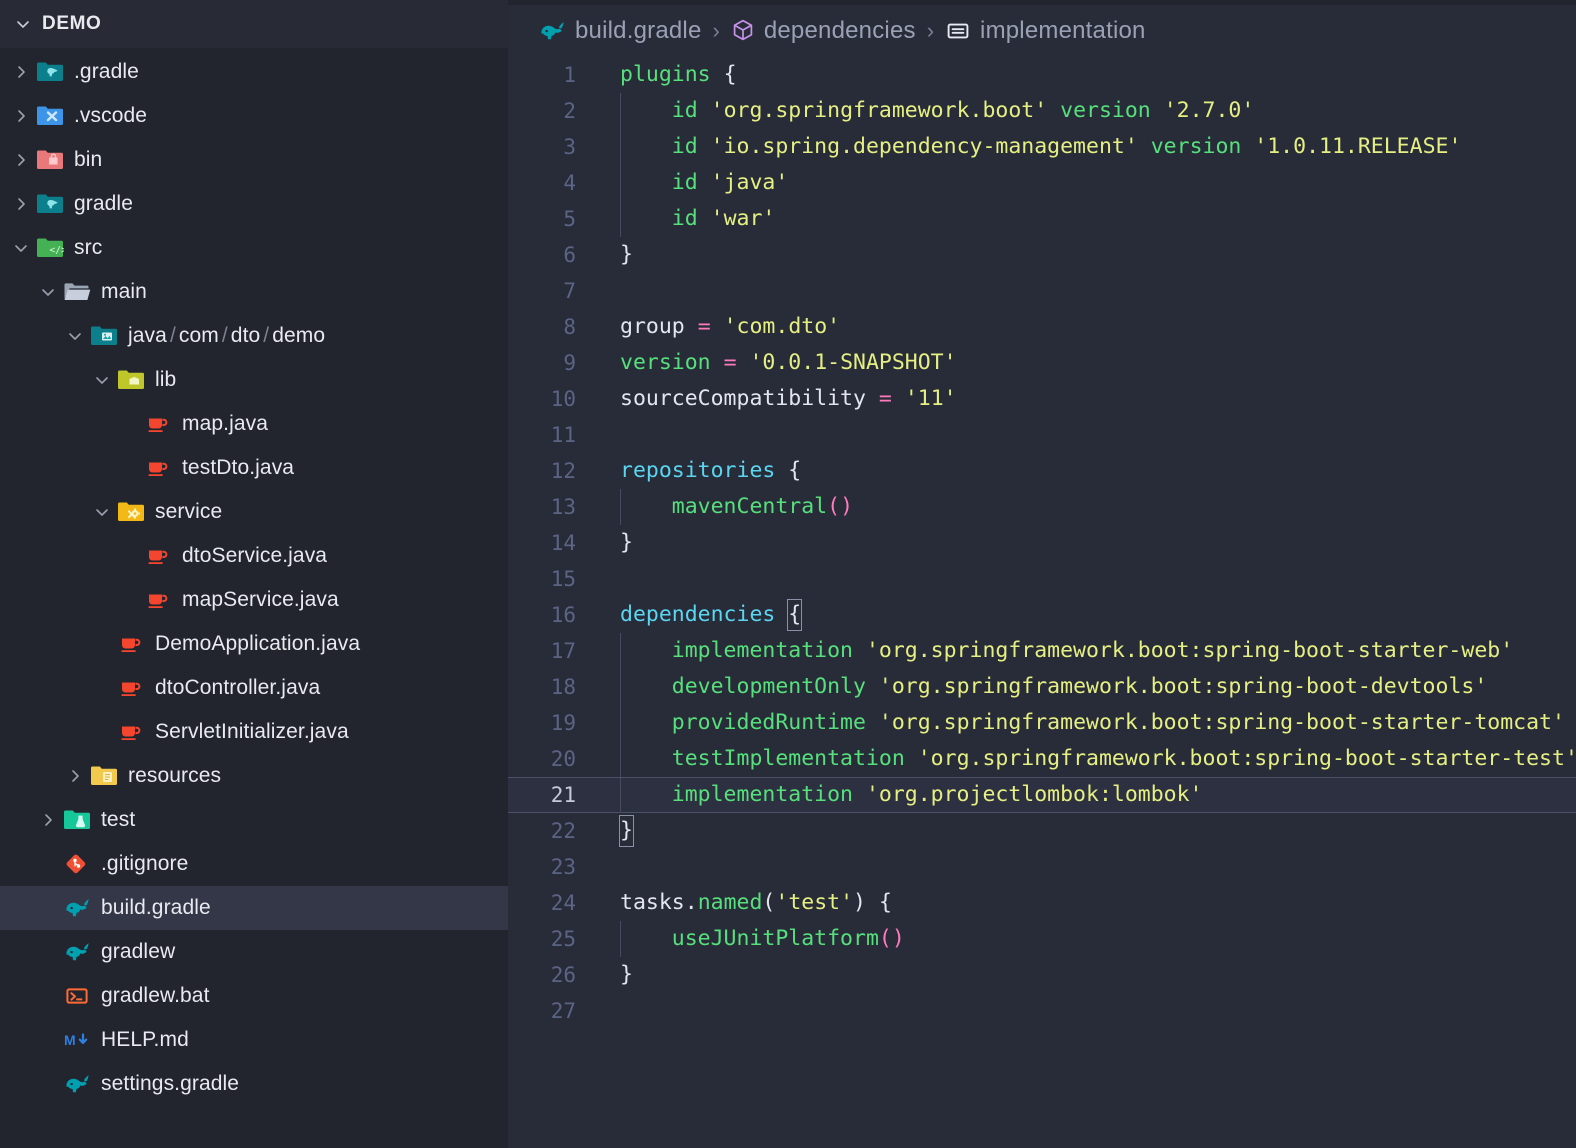  What do you see at coordinates (254, 820) in the screenshot?
I see `tree-item-test: test` at bounding box center [254, 820].